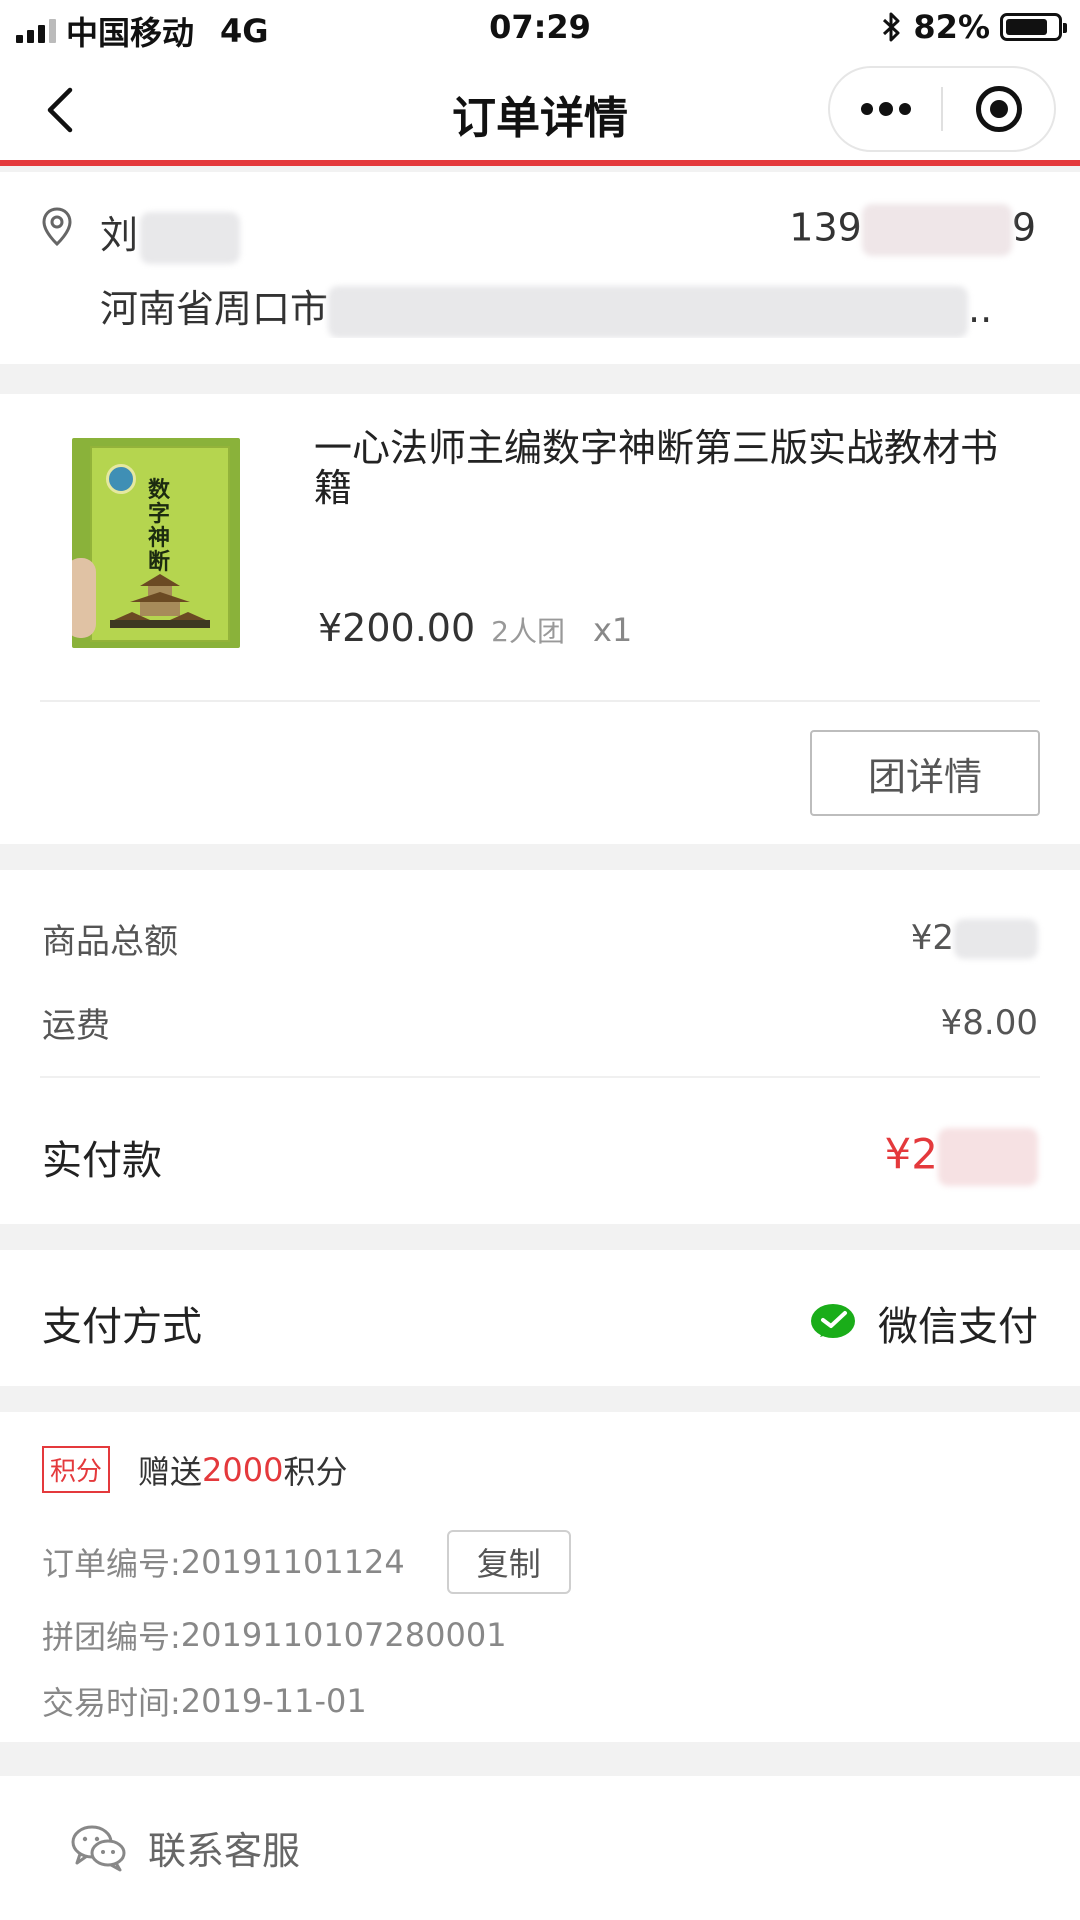 Image resolution: width=1080 pixels, height=1920 pixels. What do you see at coordinates (951, 27) in the screenshot?
I see `battery-percent: 82%` at bounding box center [951, 27].